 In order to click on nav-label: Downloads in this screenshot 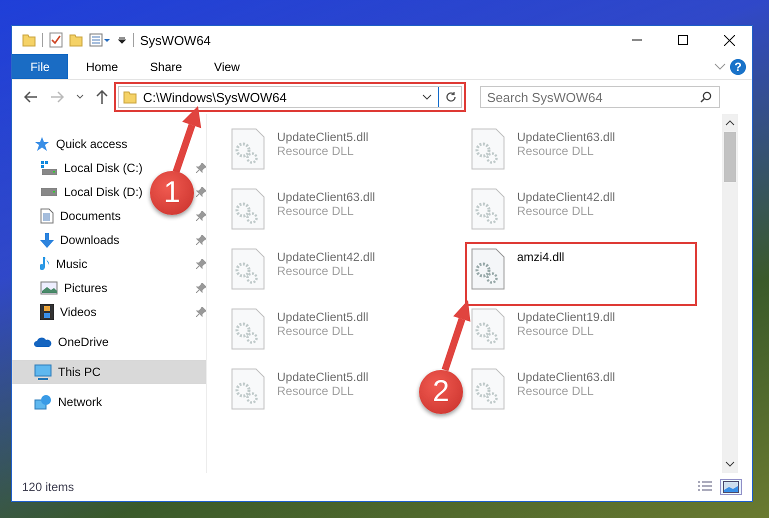, I will do `click(90, 240)`.